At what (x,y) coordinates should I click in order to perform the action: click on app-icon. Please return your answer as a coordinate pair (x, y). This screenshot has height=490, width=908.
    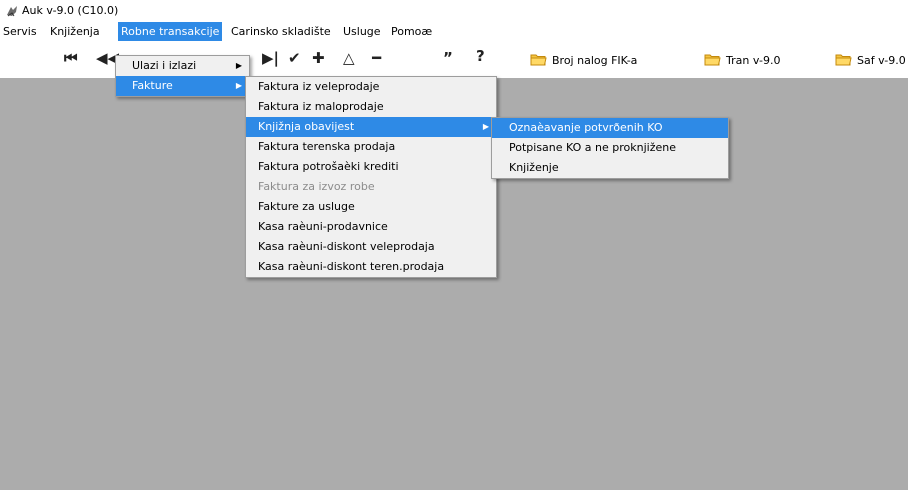
    Looking at the image, I should click on (12, 11).